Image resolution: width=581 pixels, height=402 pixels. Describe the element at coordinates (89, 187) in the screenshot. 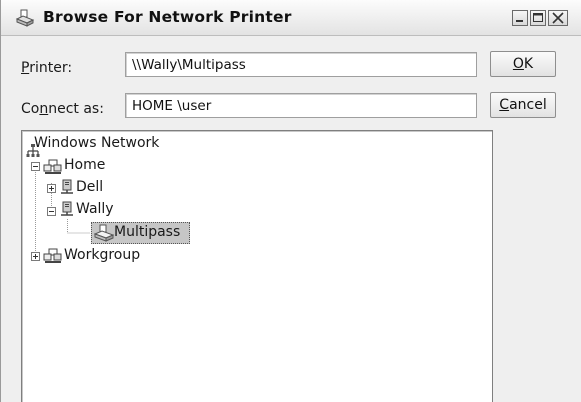

I see `tree-item-dell: Dell` at that location.